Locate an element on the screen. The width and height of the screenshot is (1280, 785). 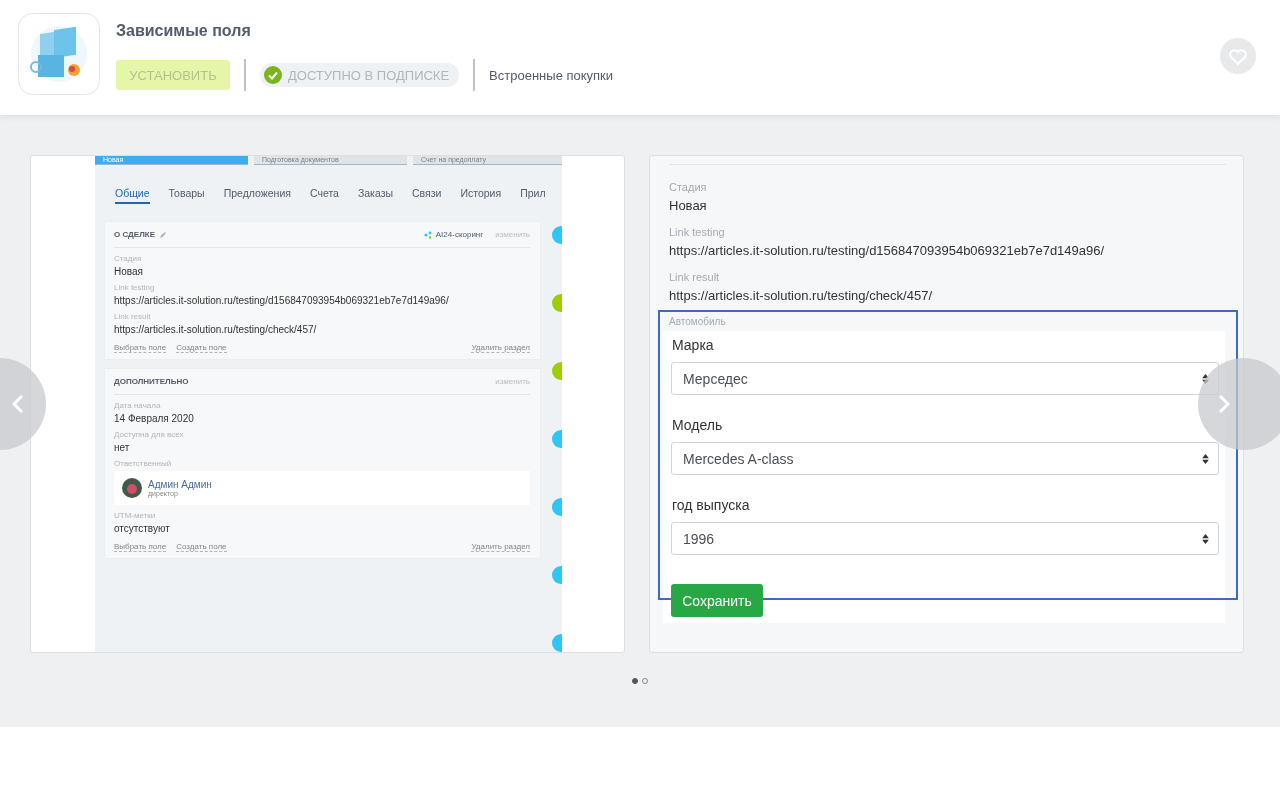
select-field: Mercedes A-class is located at coordinates (945, 458).